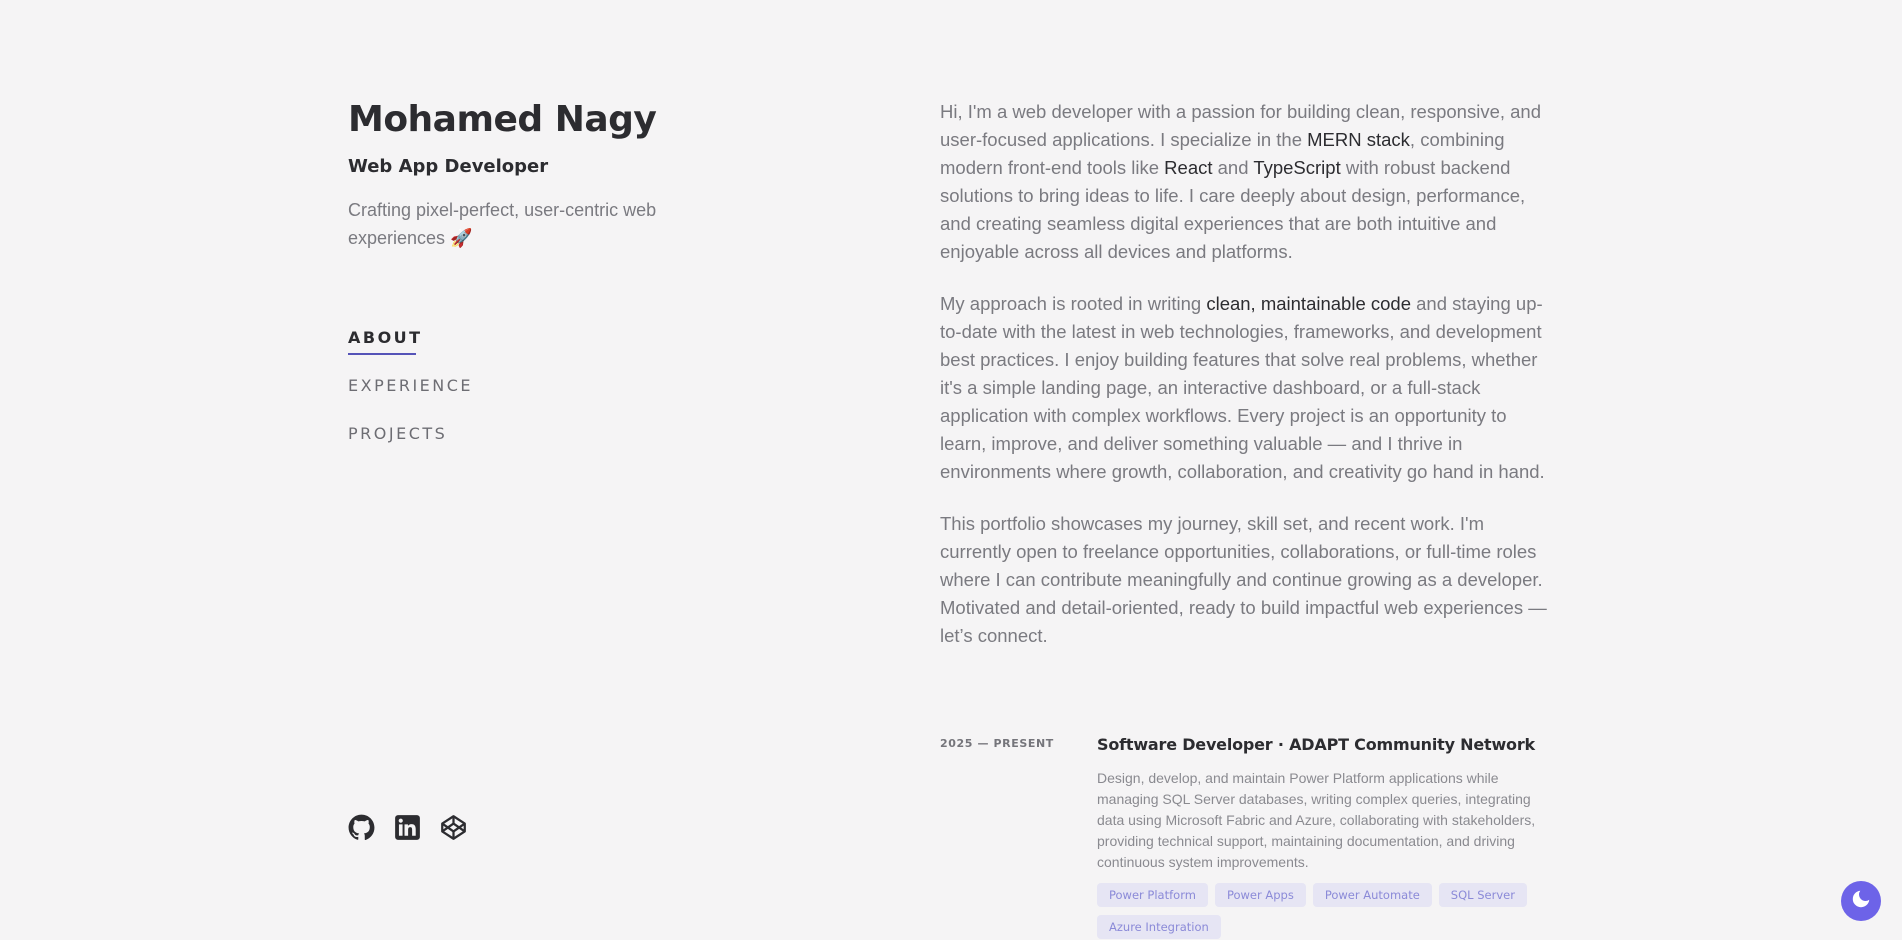  What do you see at coordinates (1358, 139) in the screenshot?
I see `about-highlight: MERN stack` at bounding box center [1358, 139].